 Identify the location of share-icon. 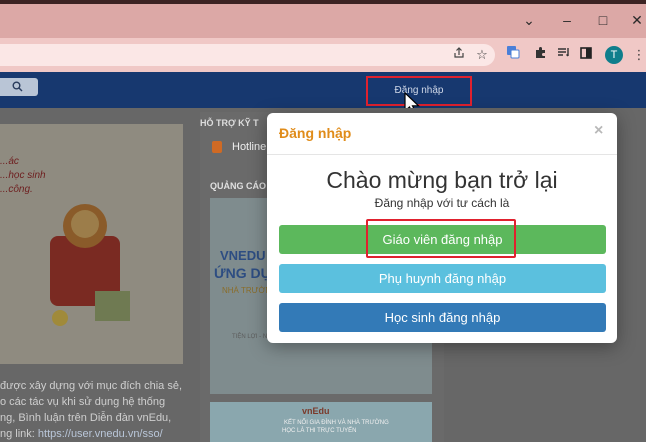
(459, 55).